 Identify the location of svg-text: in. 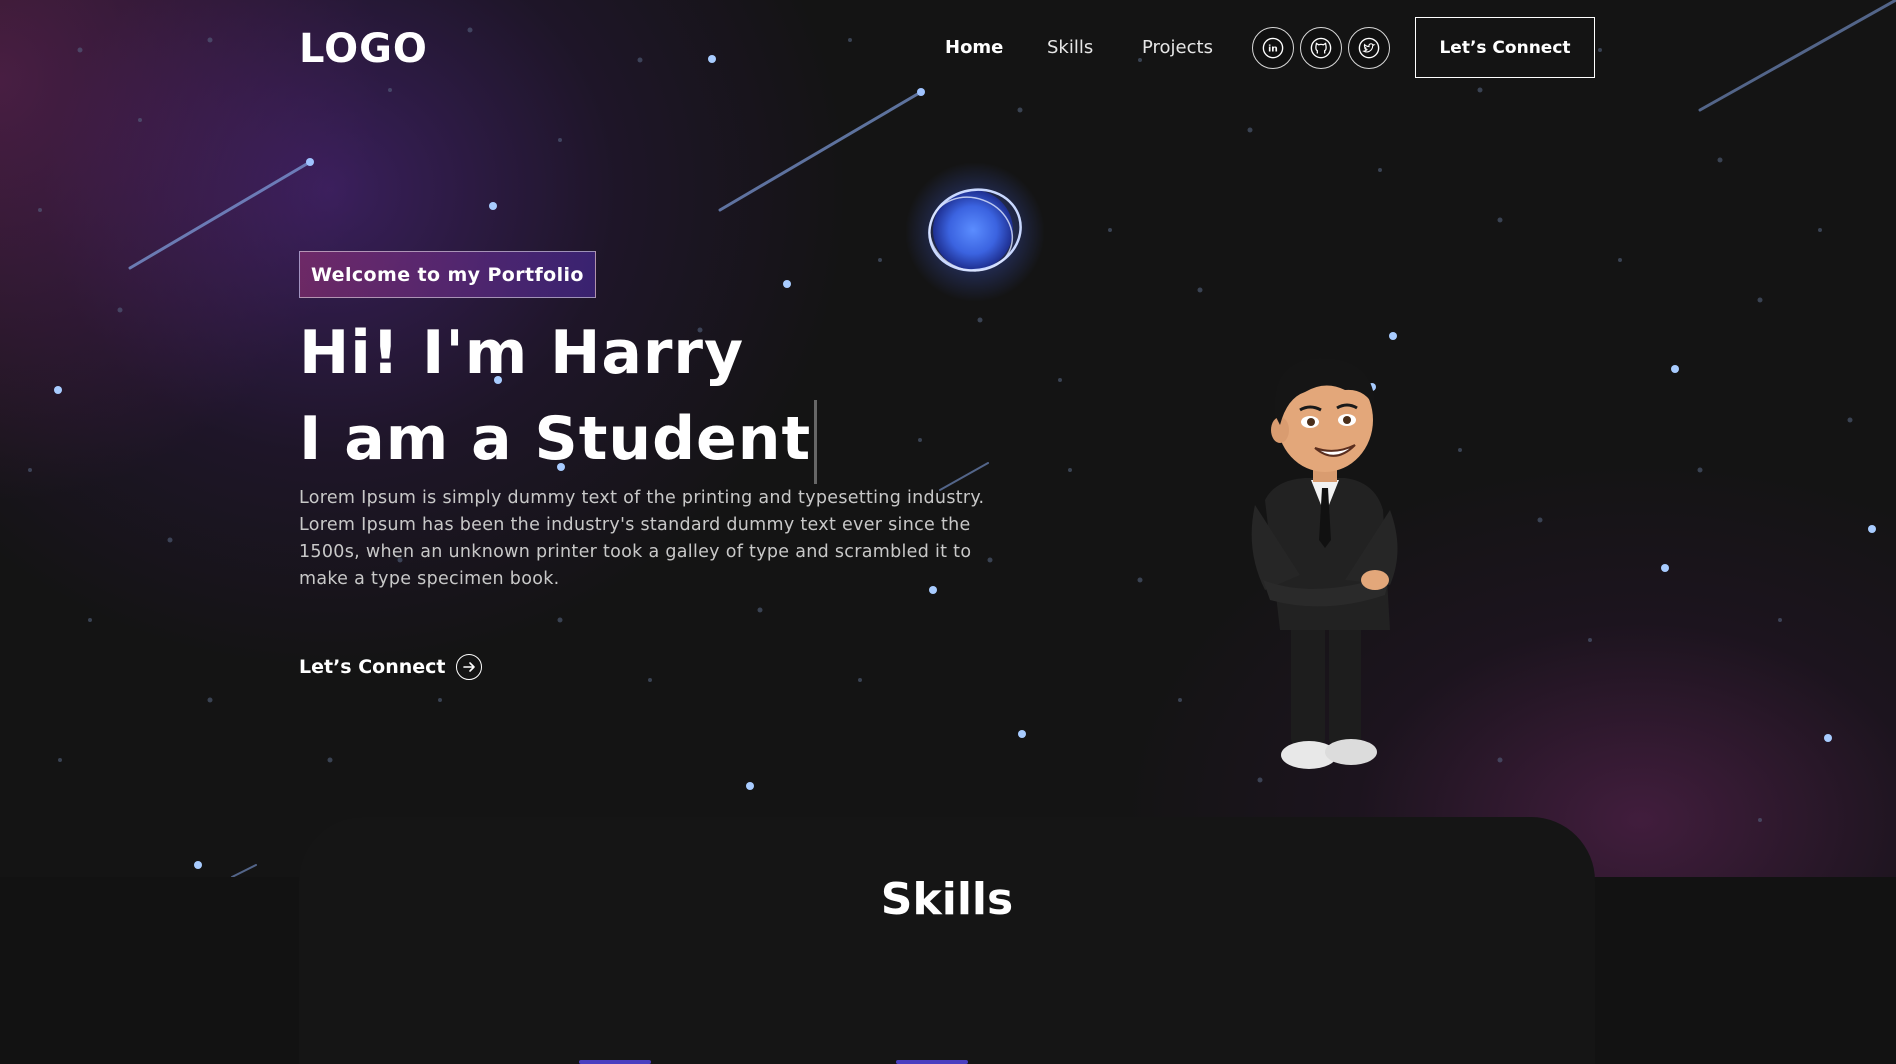
(1273, 49).